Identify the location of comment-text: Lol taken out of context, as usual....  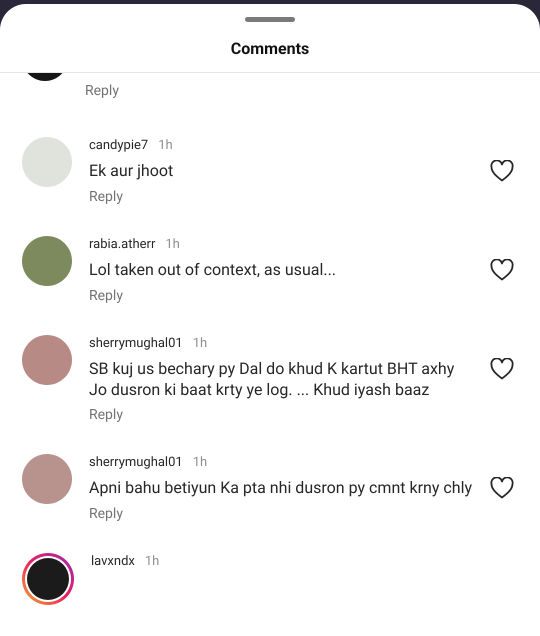
(213, 269).